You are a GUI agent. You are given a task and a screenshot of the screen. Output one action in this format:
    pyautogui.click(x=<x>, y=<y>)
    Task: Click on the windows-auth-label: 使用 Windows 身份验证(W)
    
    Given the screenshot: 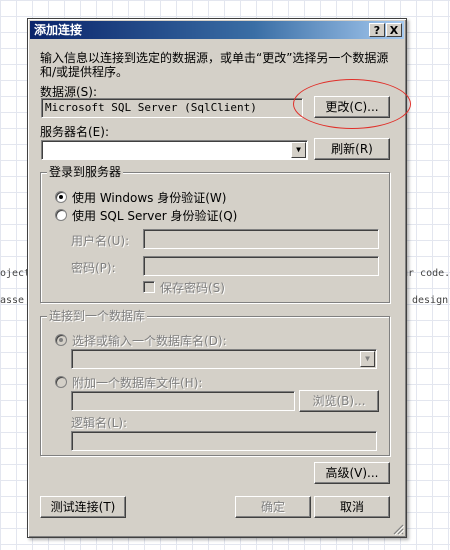 What is the action you would take?
    pyautogui.click(x=149, y=197)
    